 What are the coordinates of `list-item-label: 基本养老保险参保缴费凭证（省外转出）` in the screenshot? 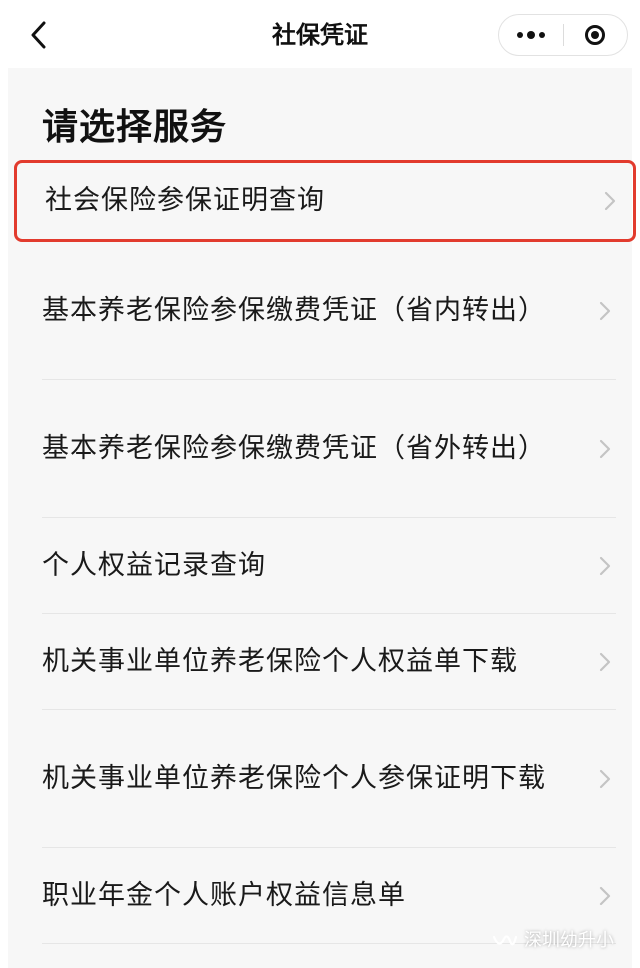 It's located at (294, 448).